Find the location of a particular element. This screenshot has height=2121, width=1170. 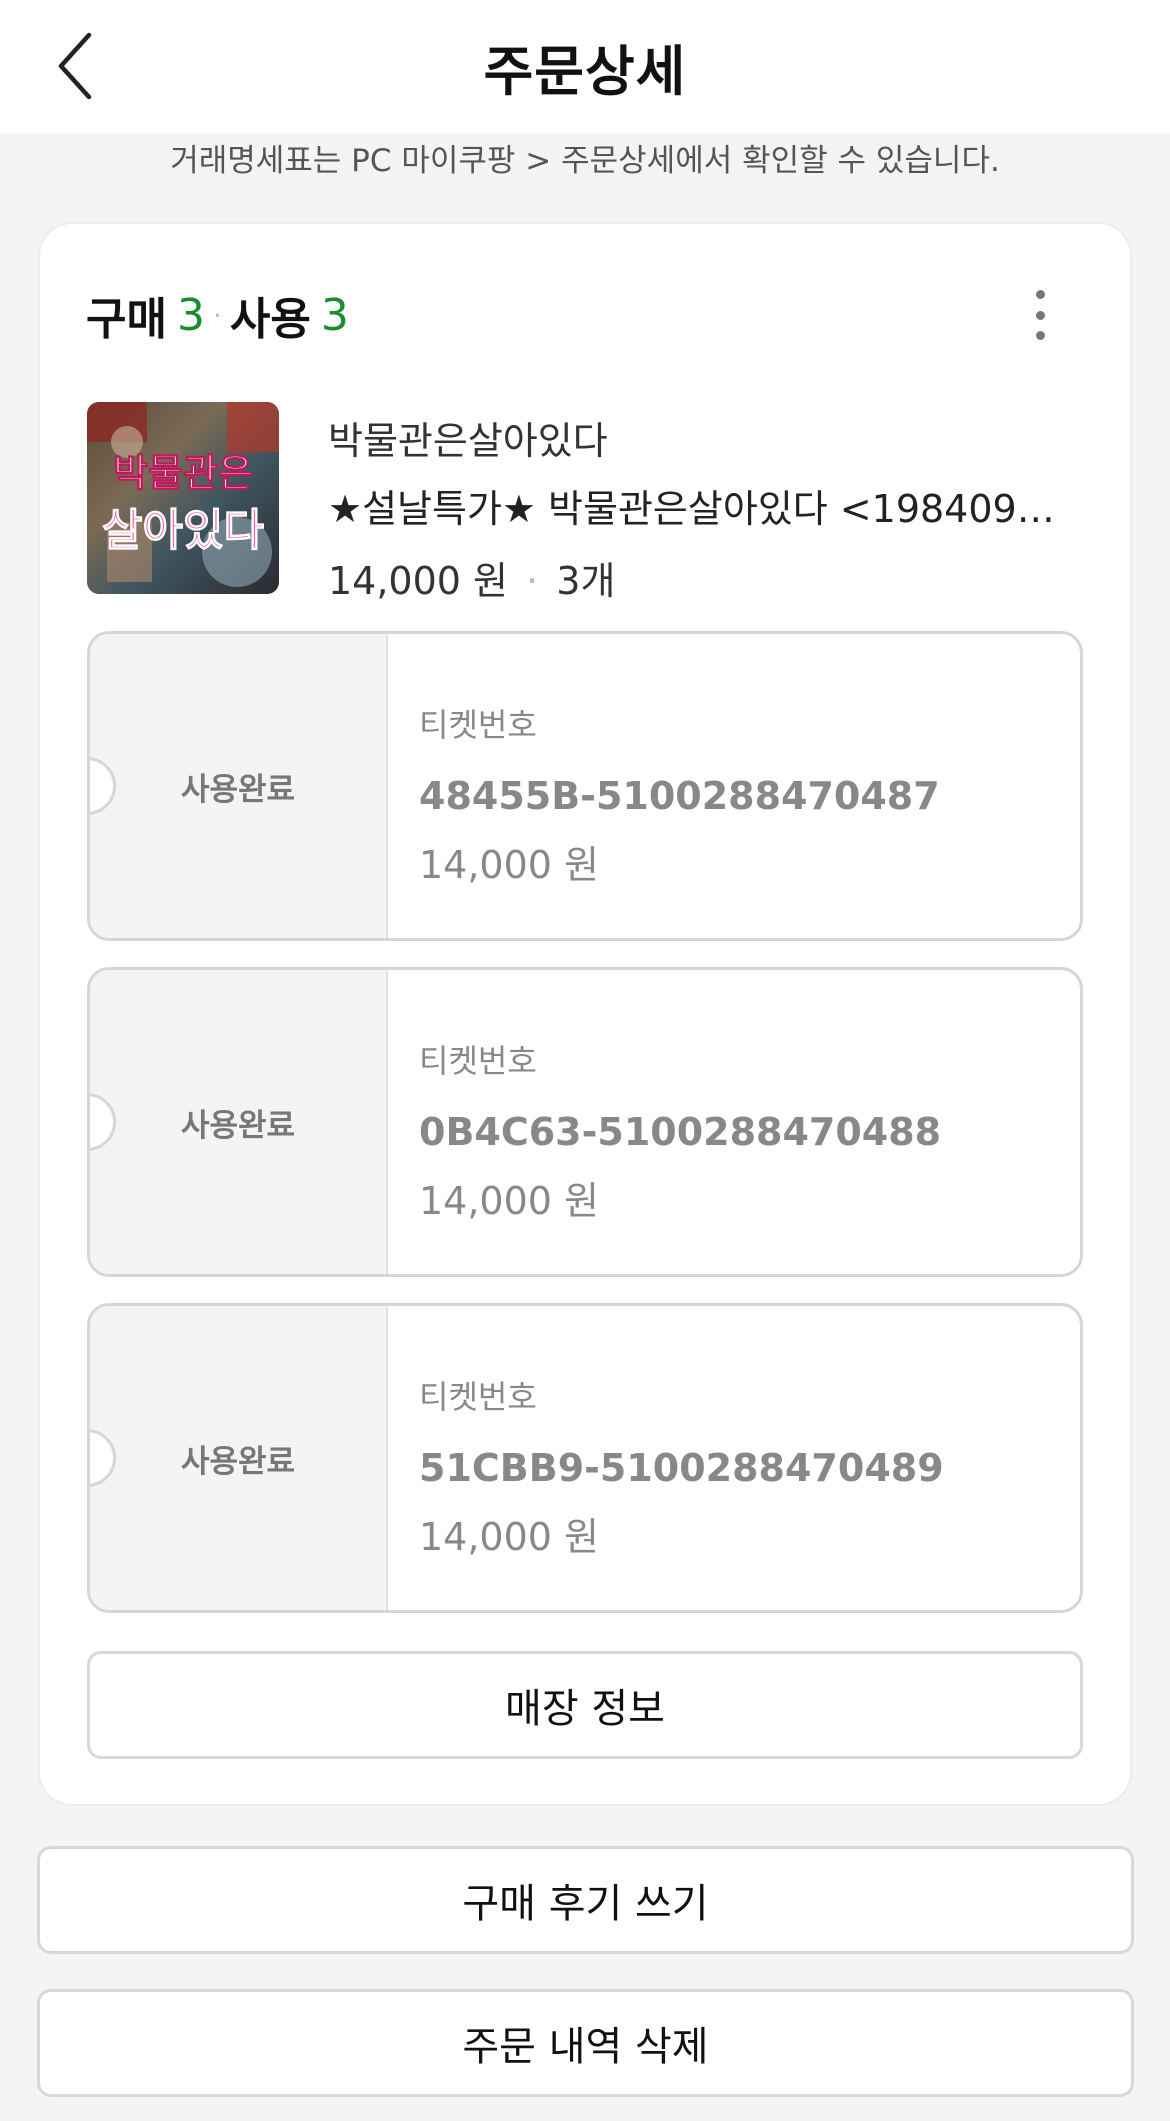

ticket-number: 48455B-5100288470487 is located at coordinates (679, 796).